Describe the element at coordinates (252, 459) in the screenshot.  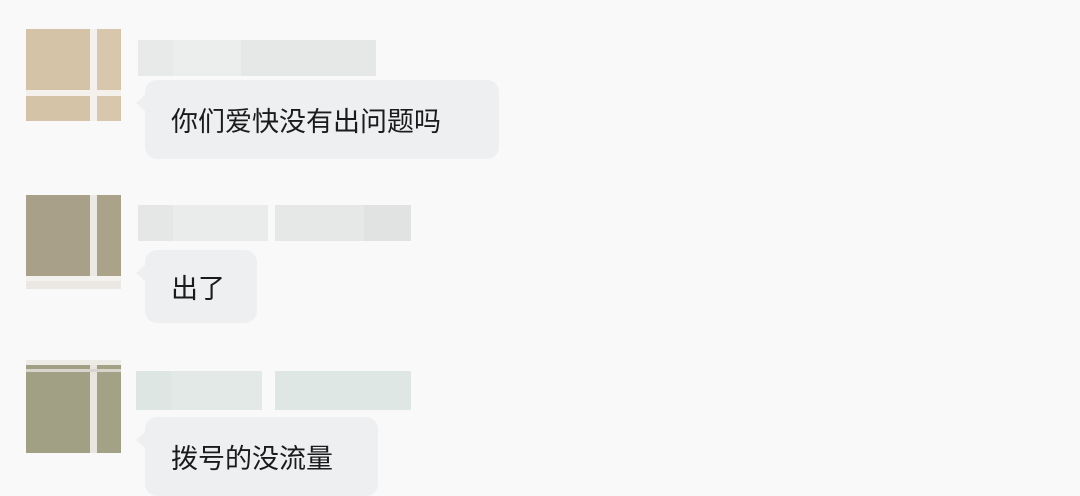
I see `message-text: 拨号的没流量` at that location.